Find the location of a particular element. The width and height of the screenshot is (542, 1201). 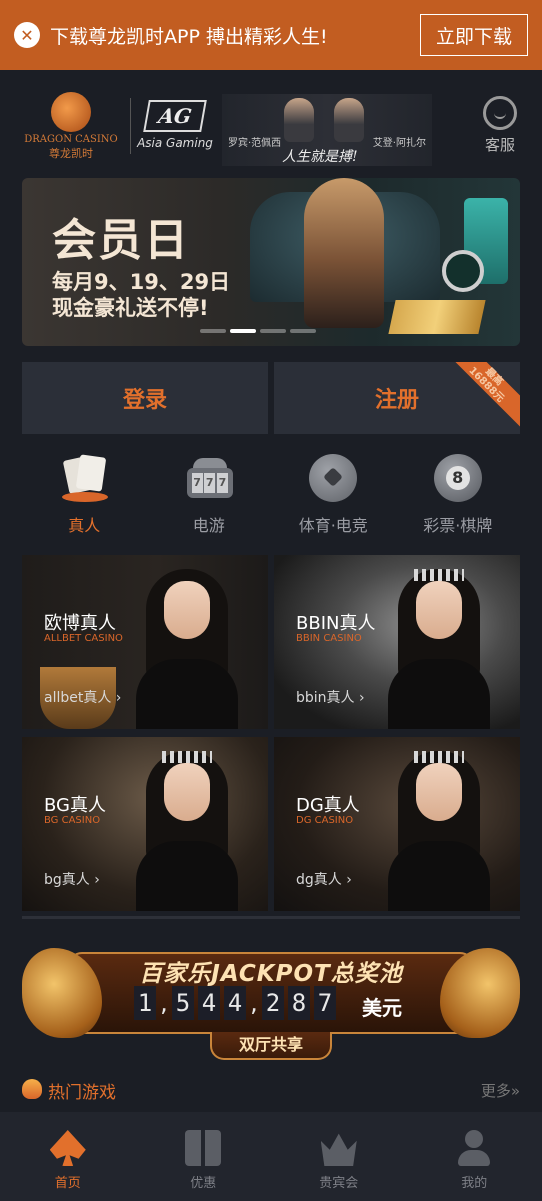

card-link: bg真人 › is located at coordinates (72, 879).